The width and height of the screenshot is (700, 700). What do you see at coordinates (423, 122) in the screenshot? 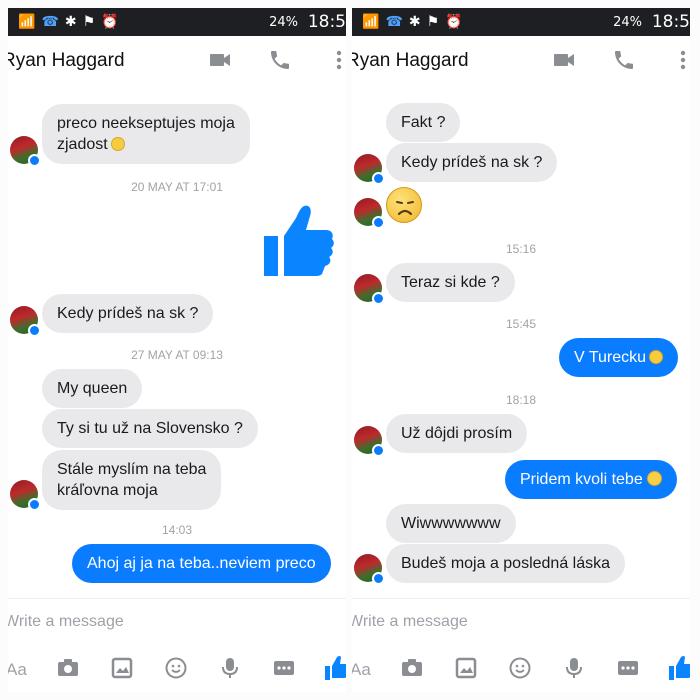
I see `incoming-message: Fakt ?` at bounding box center [423, 122].